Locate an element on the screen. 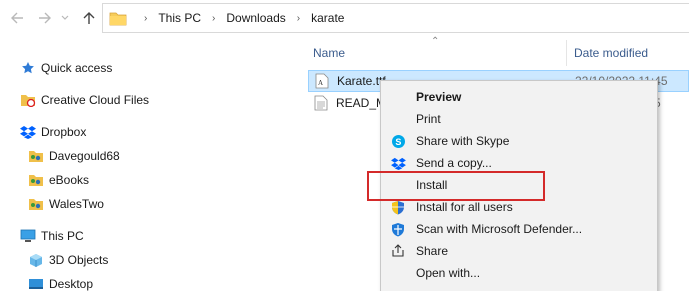  svg-text: S is located at coordinates (398, 142).